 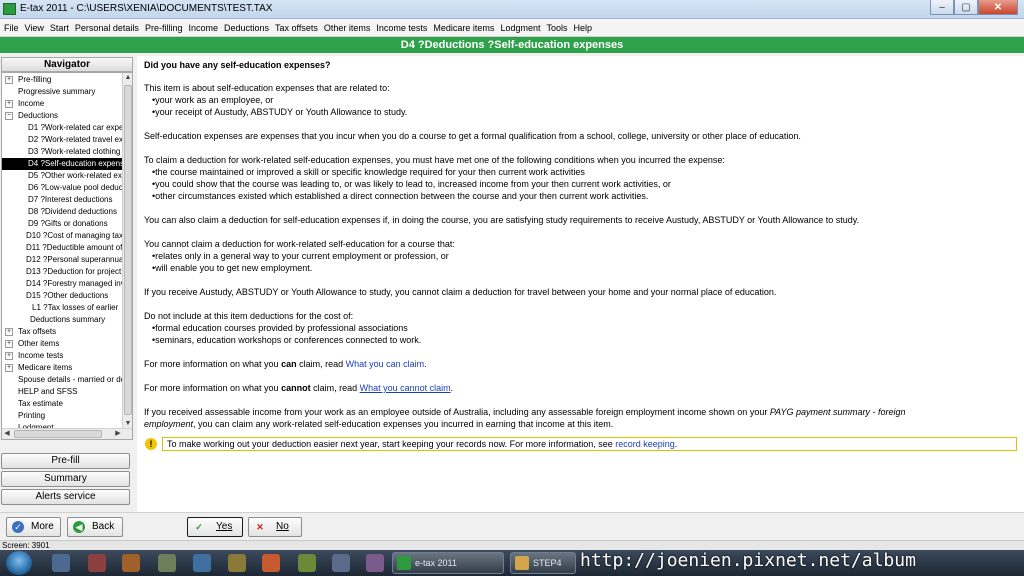 I want to click on navigator-item-label: D6 ?Low-value pool deduction, so click(x=75, y=187).